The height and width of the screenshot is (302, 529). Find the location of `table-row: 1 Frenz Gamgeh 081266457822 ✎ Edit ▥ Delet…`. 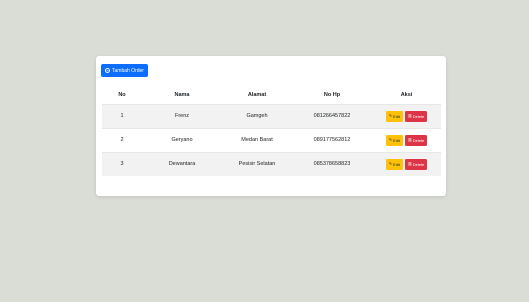

table-row: 1 Frenz Gamgeh 081266457822 ✎ Edit ▥ Delet… is located at coordinates (271, 115).